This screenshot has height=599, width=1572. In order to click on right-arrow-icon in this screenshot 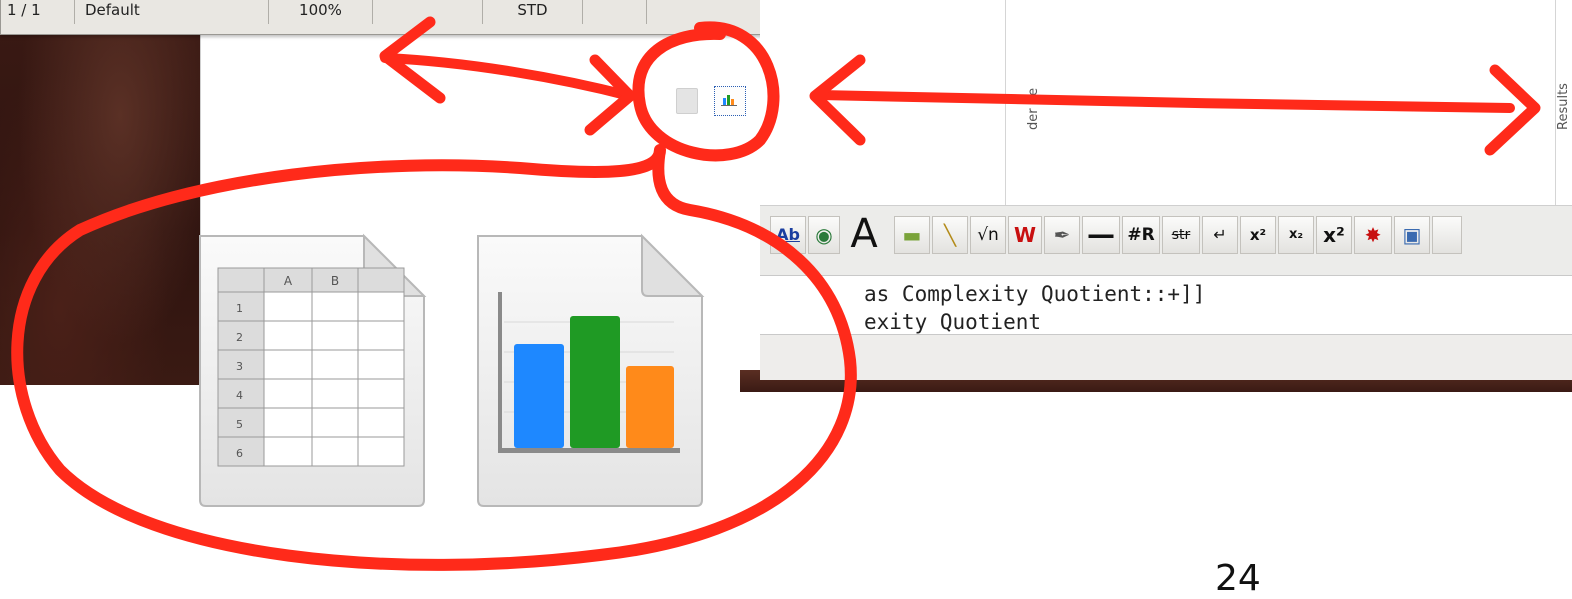, I will do `click(1165, 101)`.